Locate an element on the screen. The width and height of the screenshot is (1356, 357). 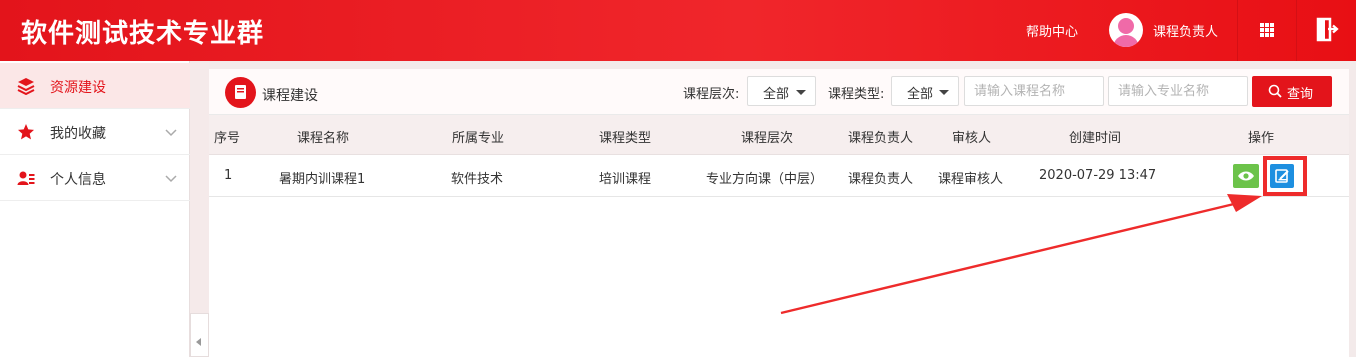
course-level-select: 全部 is located at coordinates (781, 91).